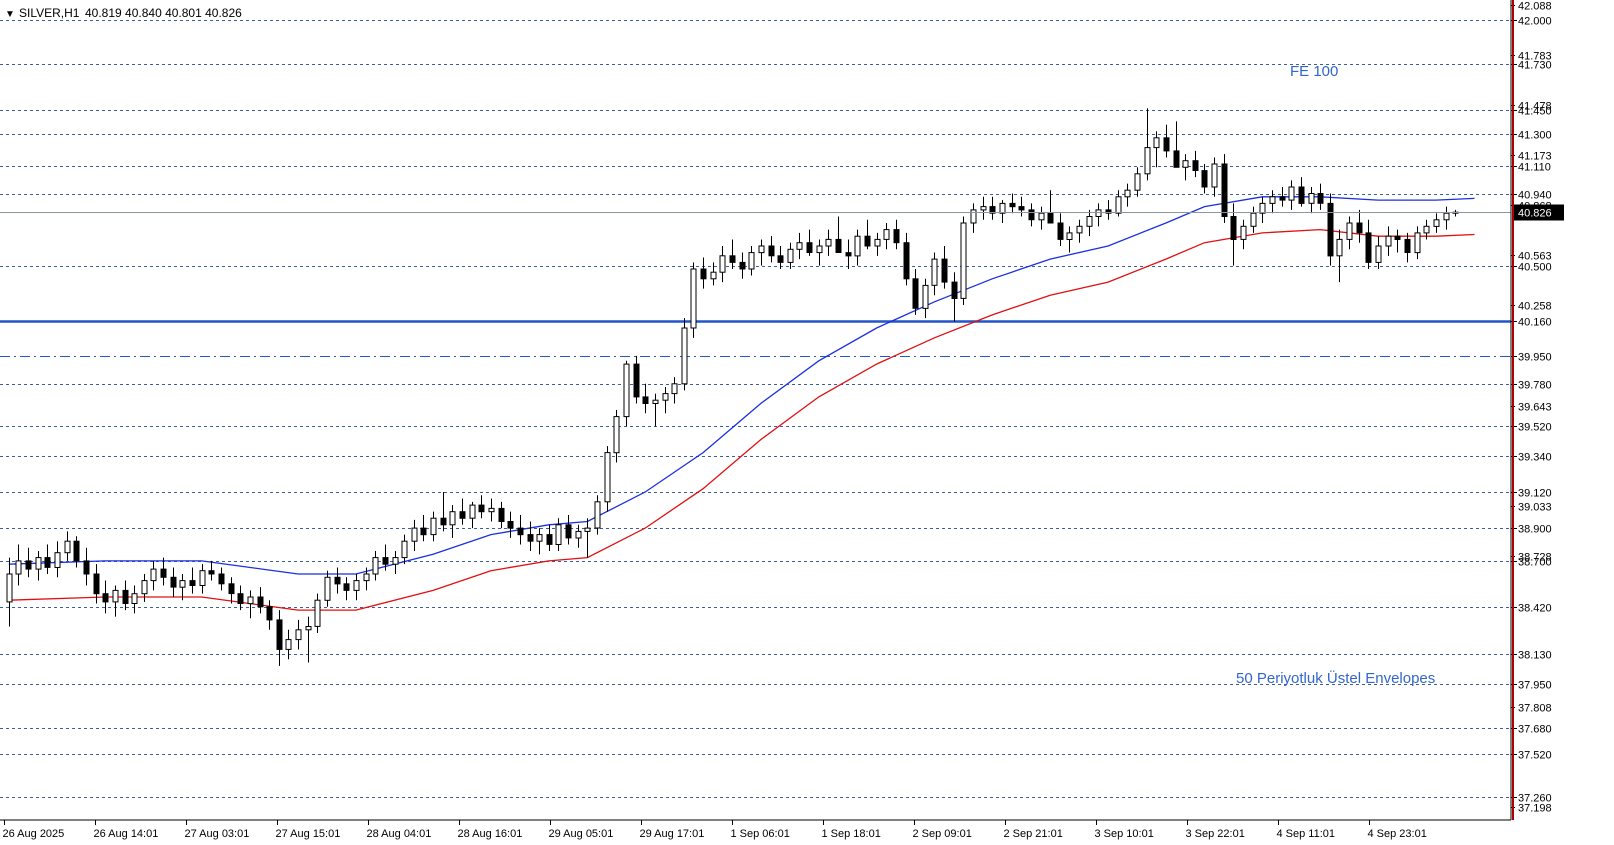 The image size is (1614, 845). I want to click on price-tick-label: 39.643, so click(1535, 408).